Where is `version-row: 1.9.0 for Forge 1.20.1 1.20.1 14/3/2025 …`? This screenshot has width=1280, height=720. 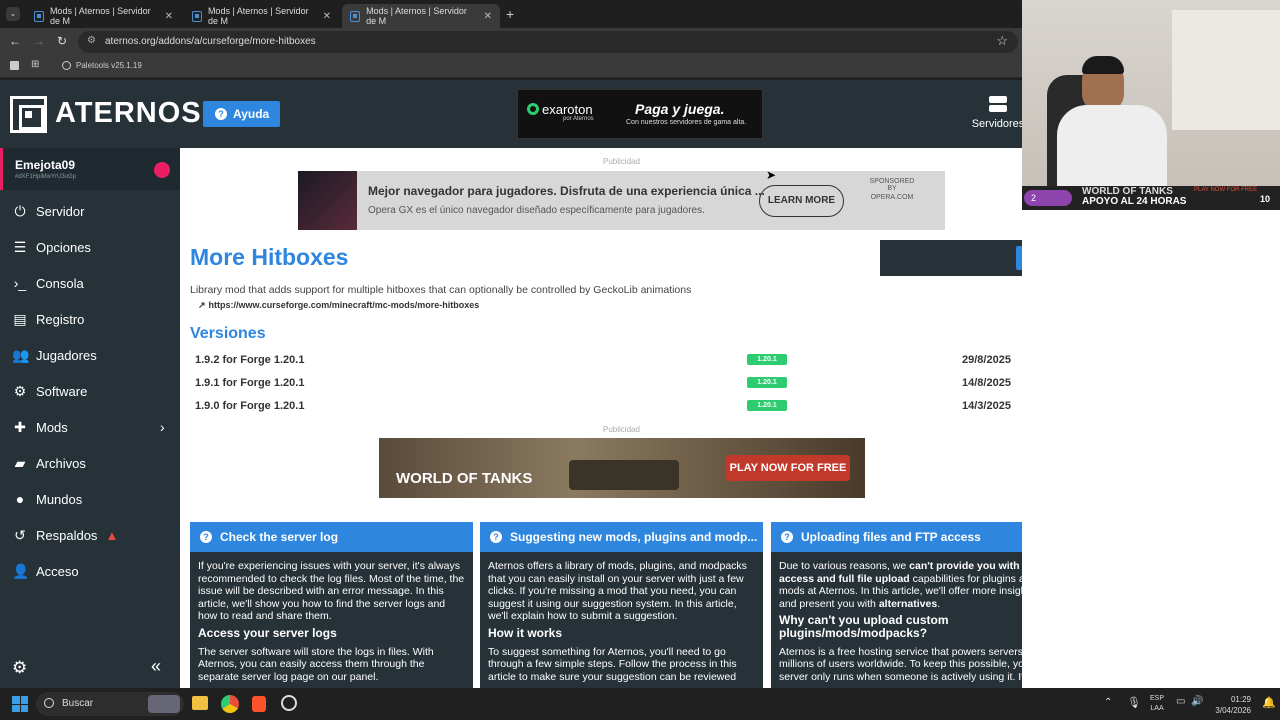 version-row: 1.9.0 for Forge 1.20.1 1.20.1 14/3/2025 … is located at coordinates (619, 406).